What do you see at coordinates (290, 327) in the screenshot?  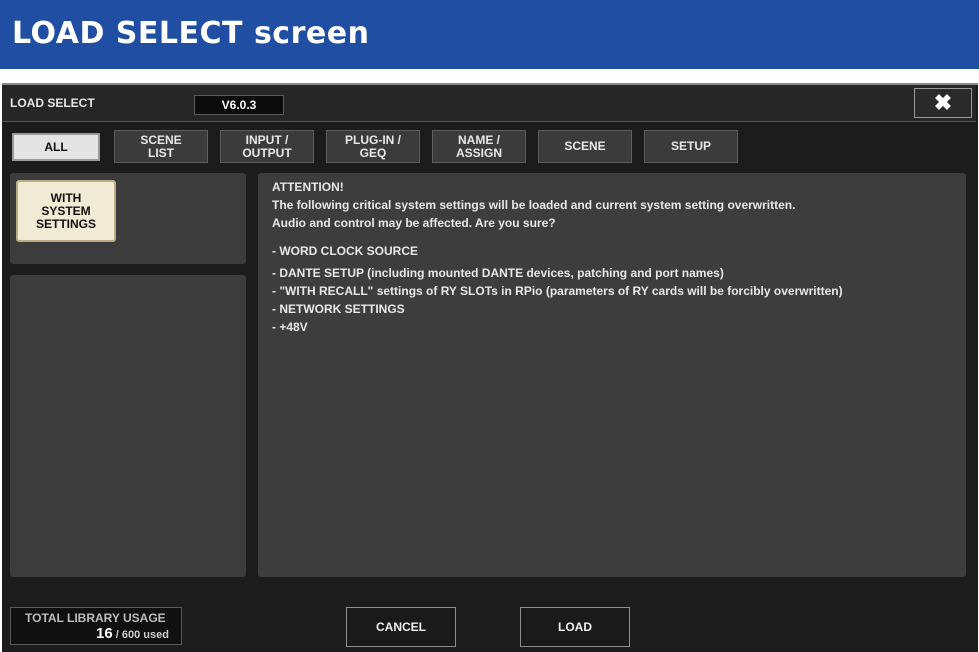 I see `setting-item: - +48V` at bounding box center [290, 327].